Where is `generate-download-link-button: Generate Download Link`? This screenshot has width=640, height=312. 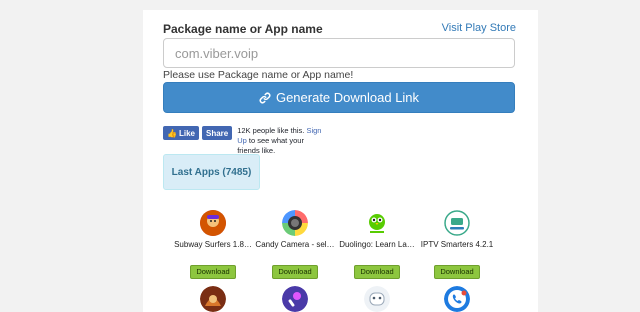
generate-download-link-button: Generate Download Link is located at coordinates (339, 97).